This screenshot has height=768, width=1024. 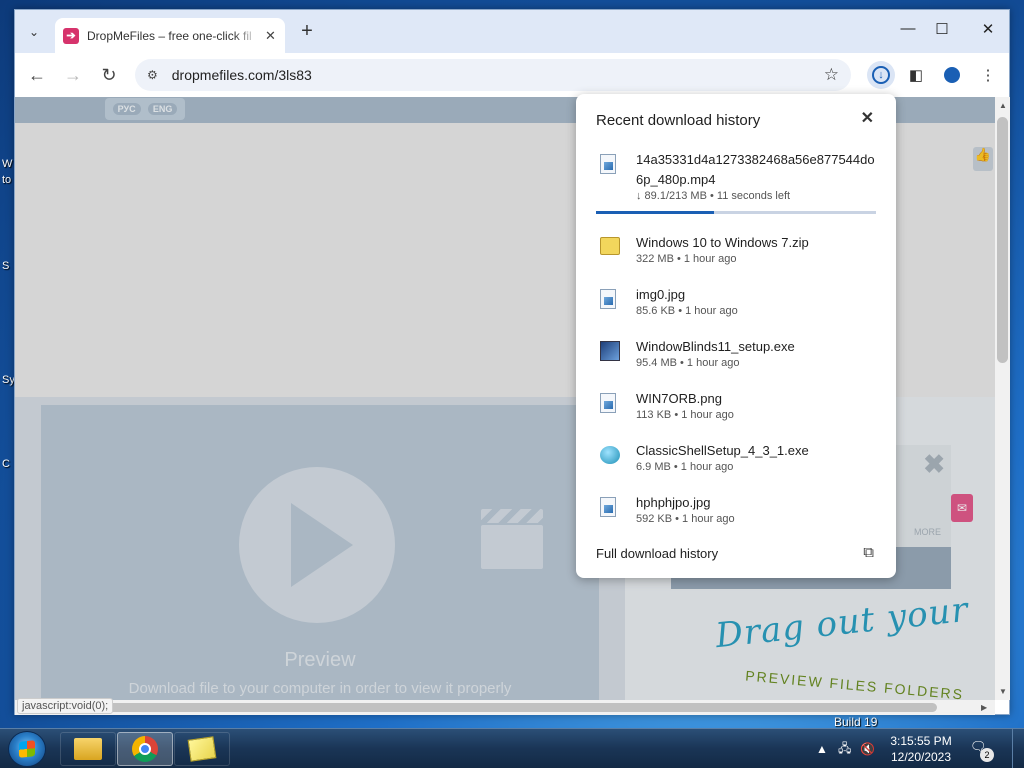 What do you see at coordinates (756, 503) in the screenshot?
I see `download-file-name: hphphjpo.jpg` at bounding box center [756, 503].